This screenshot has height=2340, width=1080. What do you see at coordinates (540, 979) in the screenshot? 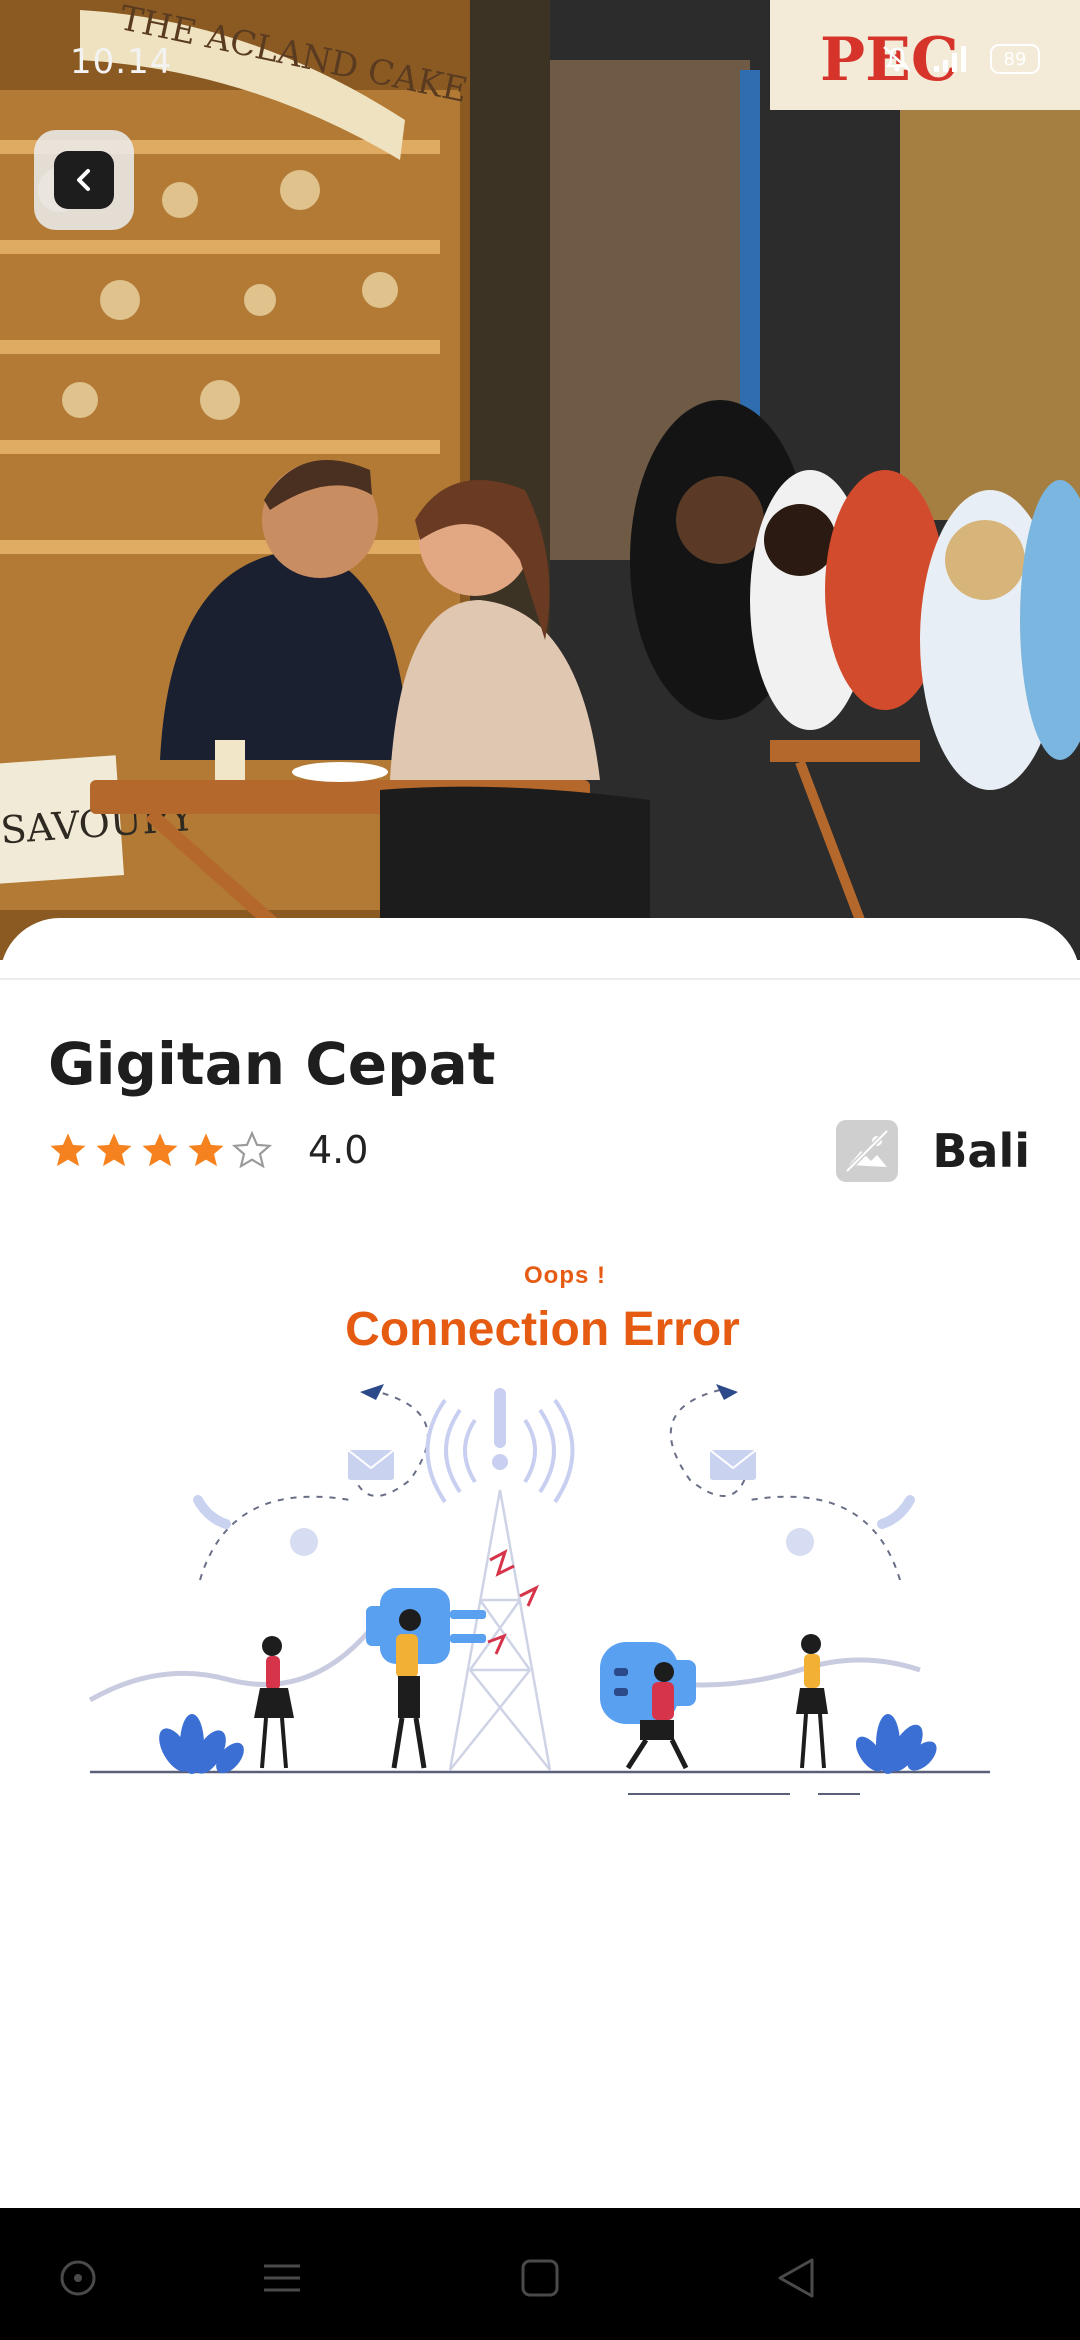
I see `sheet-divider` at bounding box center [540, 979].